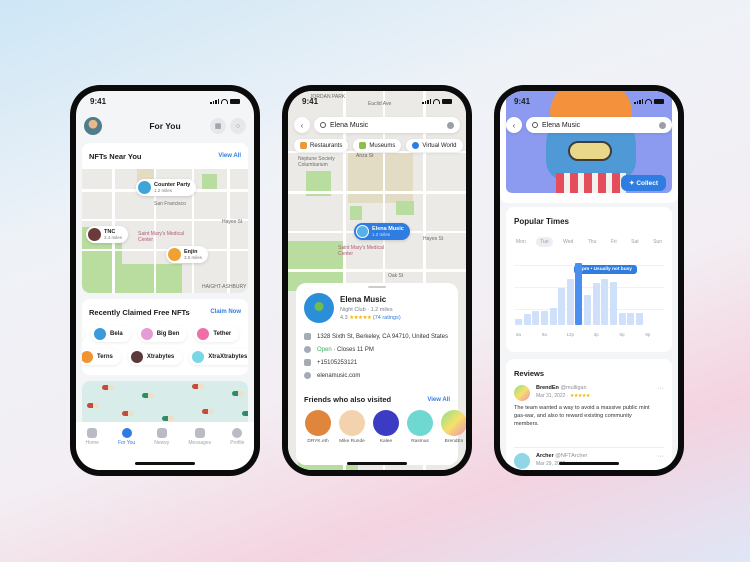  Describe the element at coordinates (544, 318) in the screenshot. I see `chart-bar-9a` at that location.